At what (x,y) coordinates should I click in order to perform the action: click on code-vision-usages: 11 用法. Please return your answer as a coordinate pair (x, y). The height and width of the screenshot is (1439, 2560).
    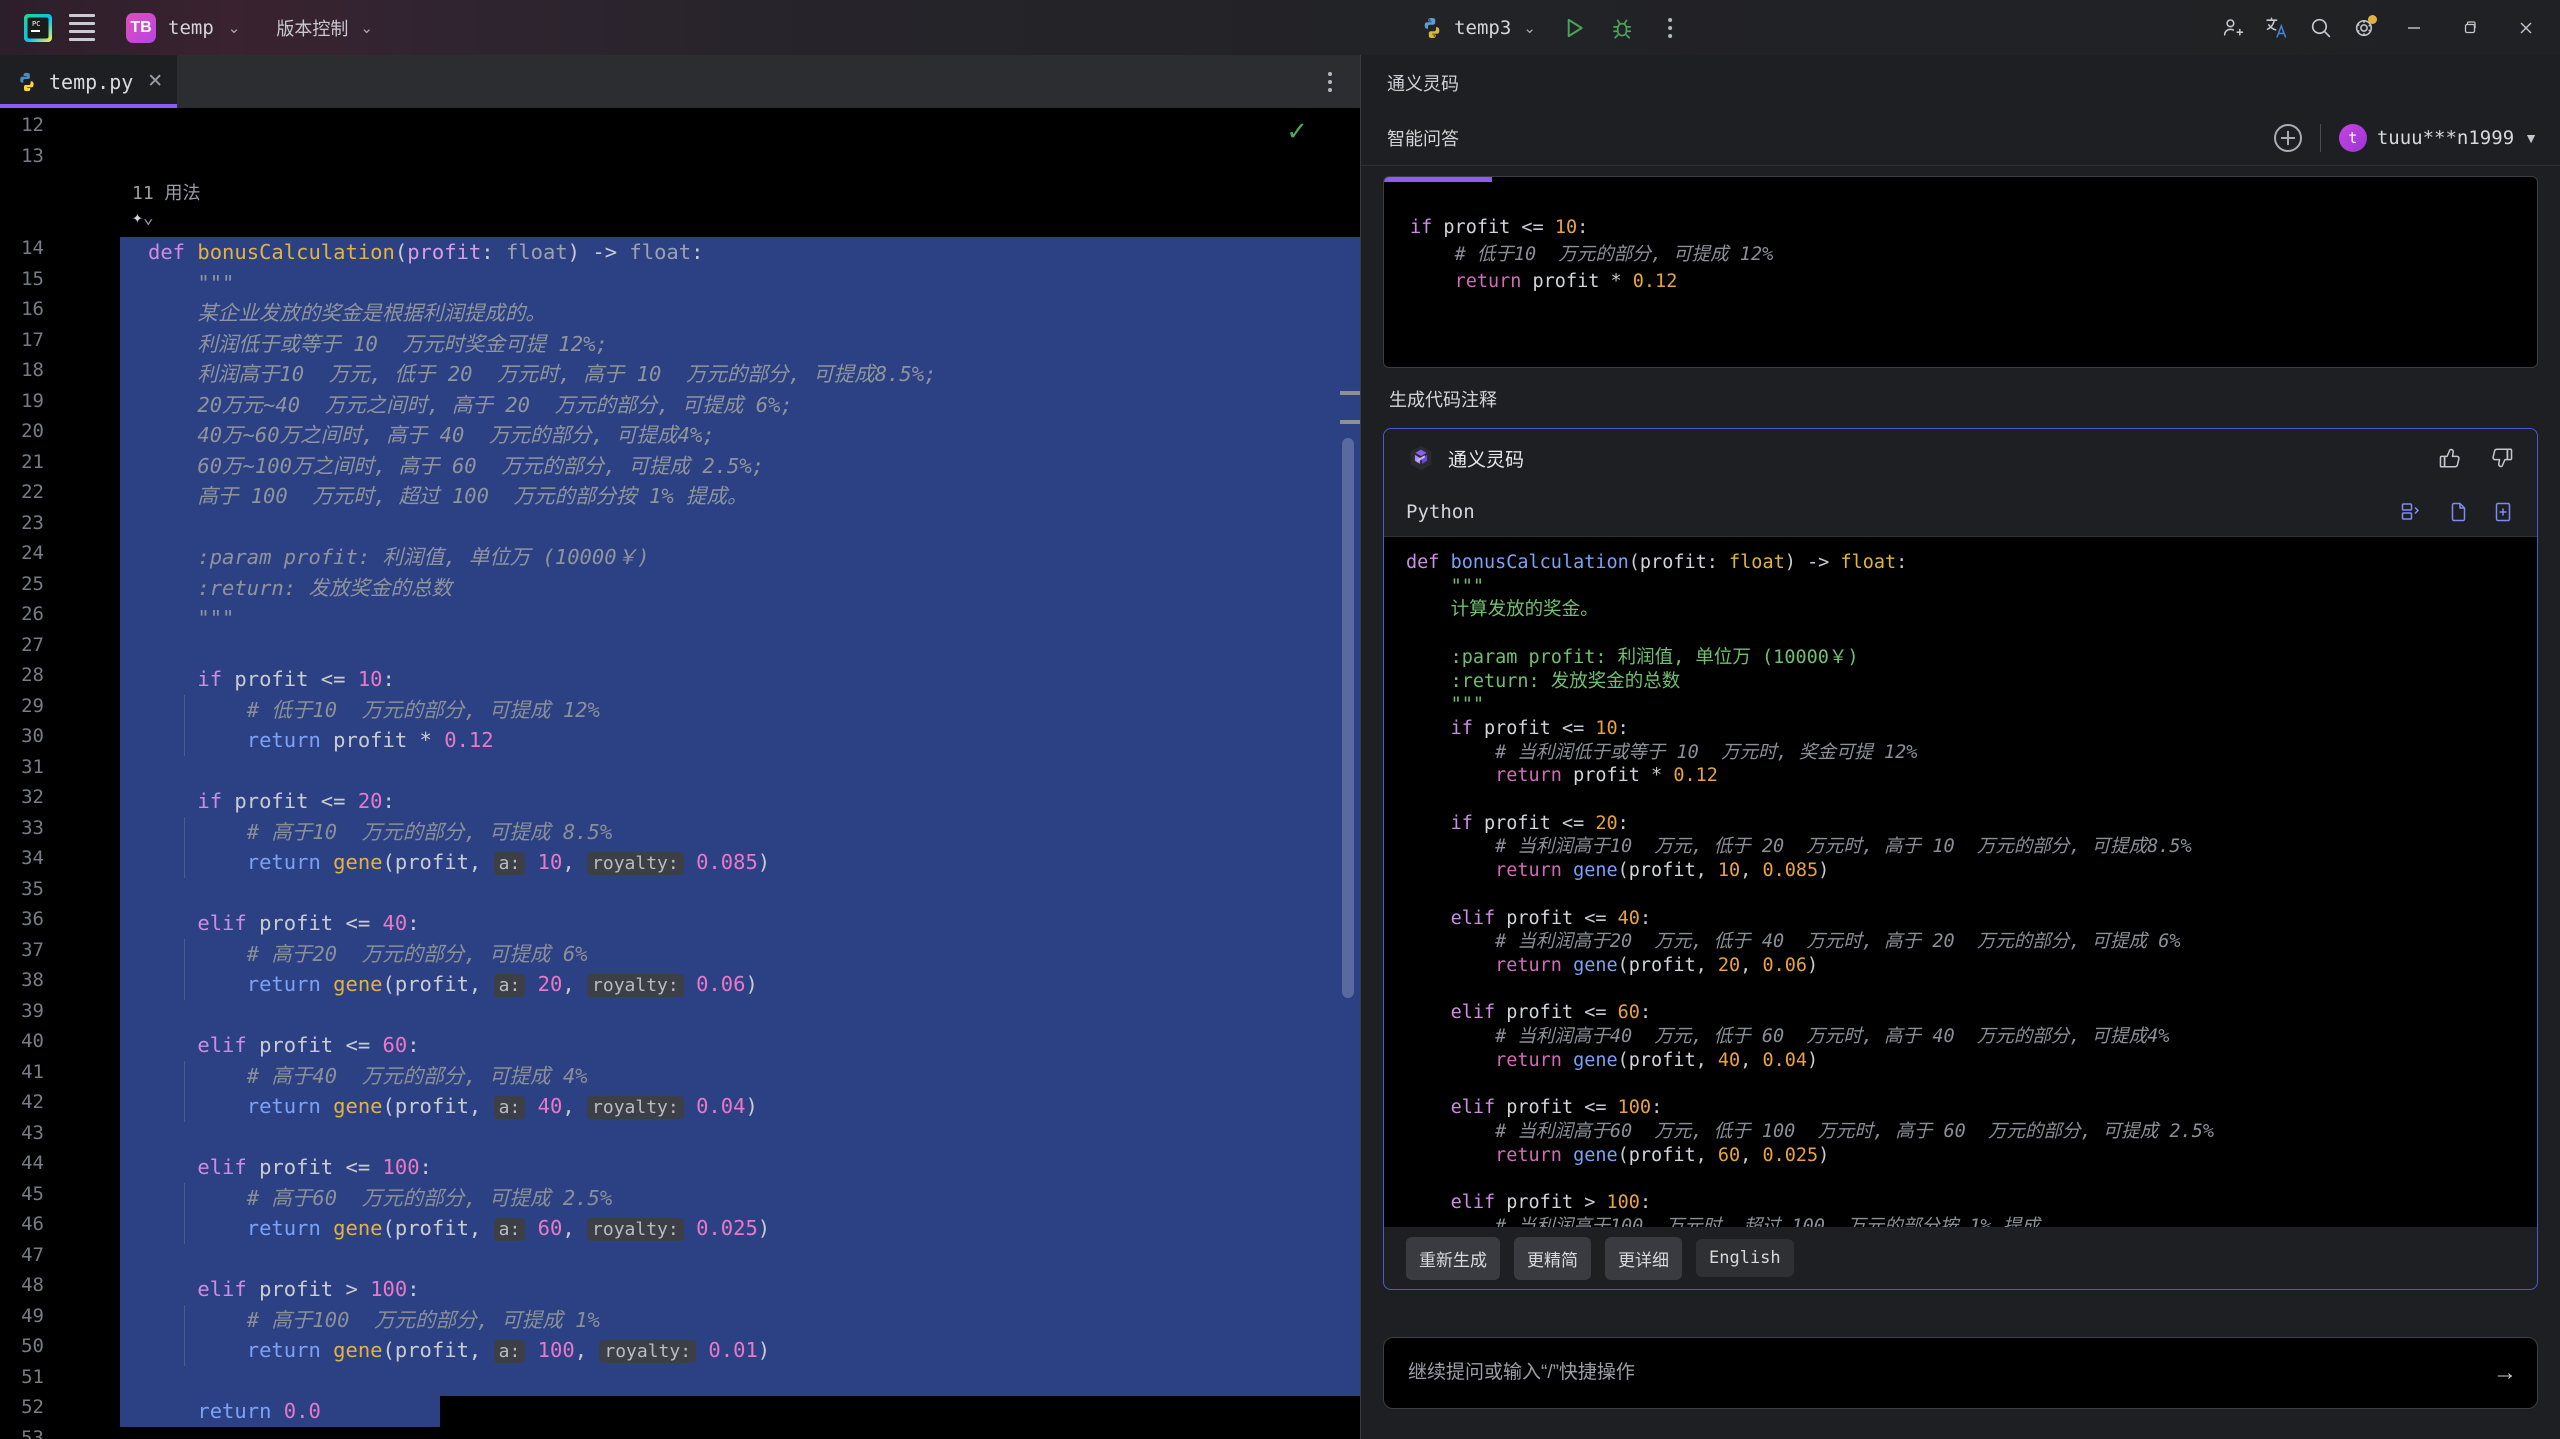
    Looking at the image, I should click on (166, 192).